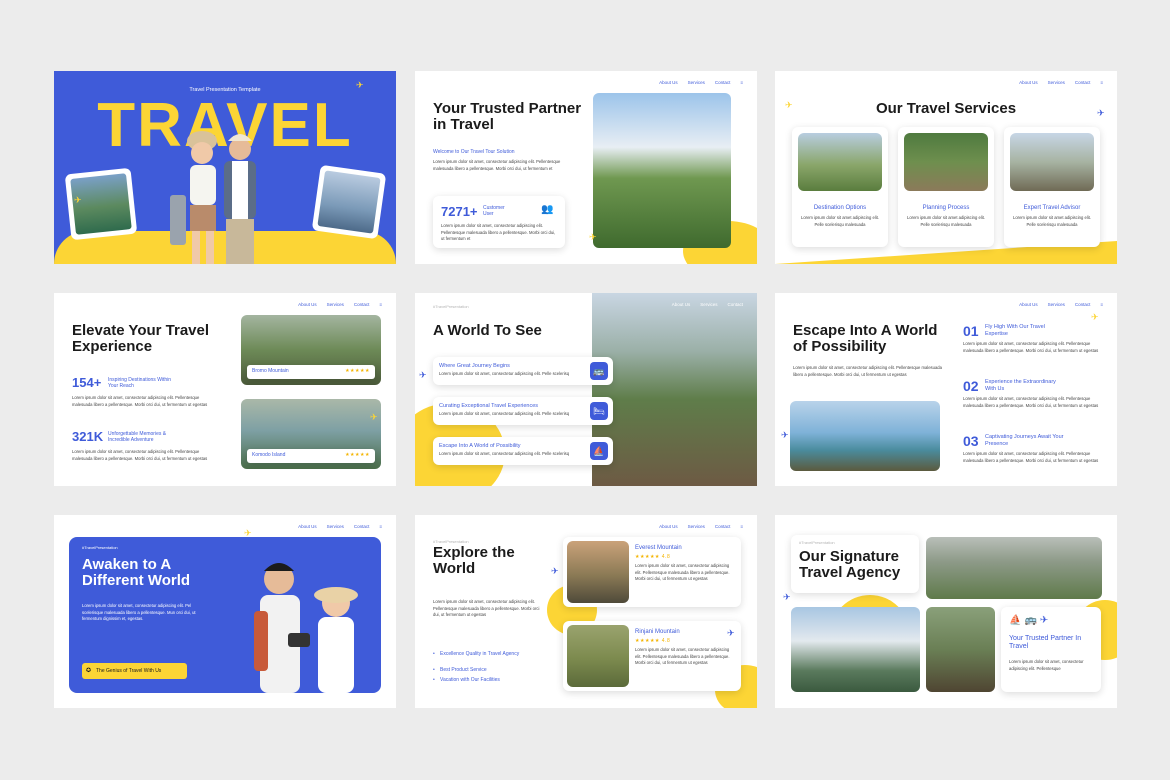  Describe the element at coordinates (87, 382) in the screenshot. I see `stat-value: 154+` at that location.